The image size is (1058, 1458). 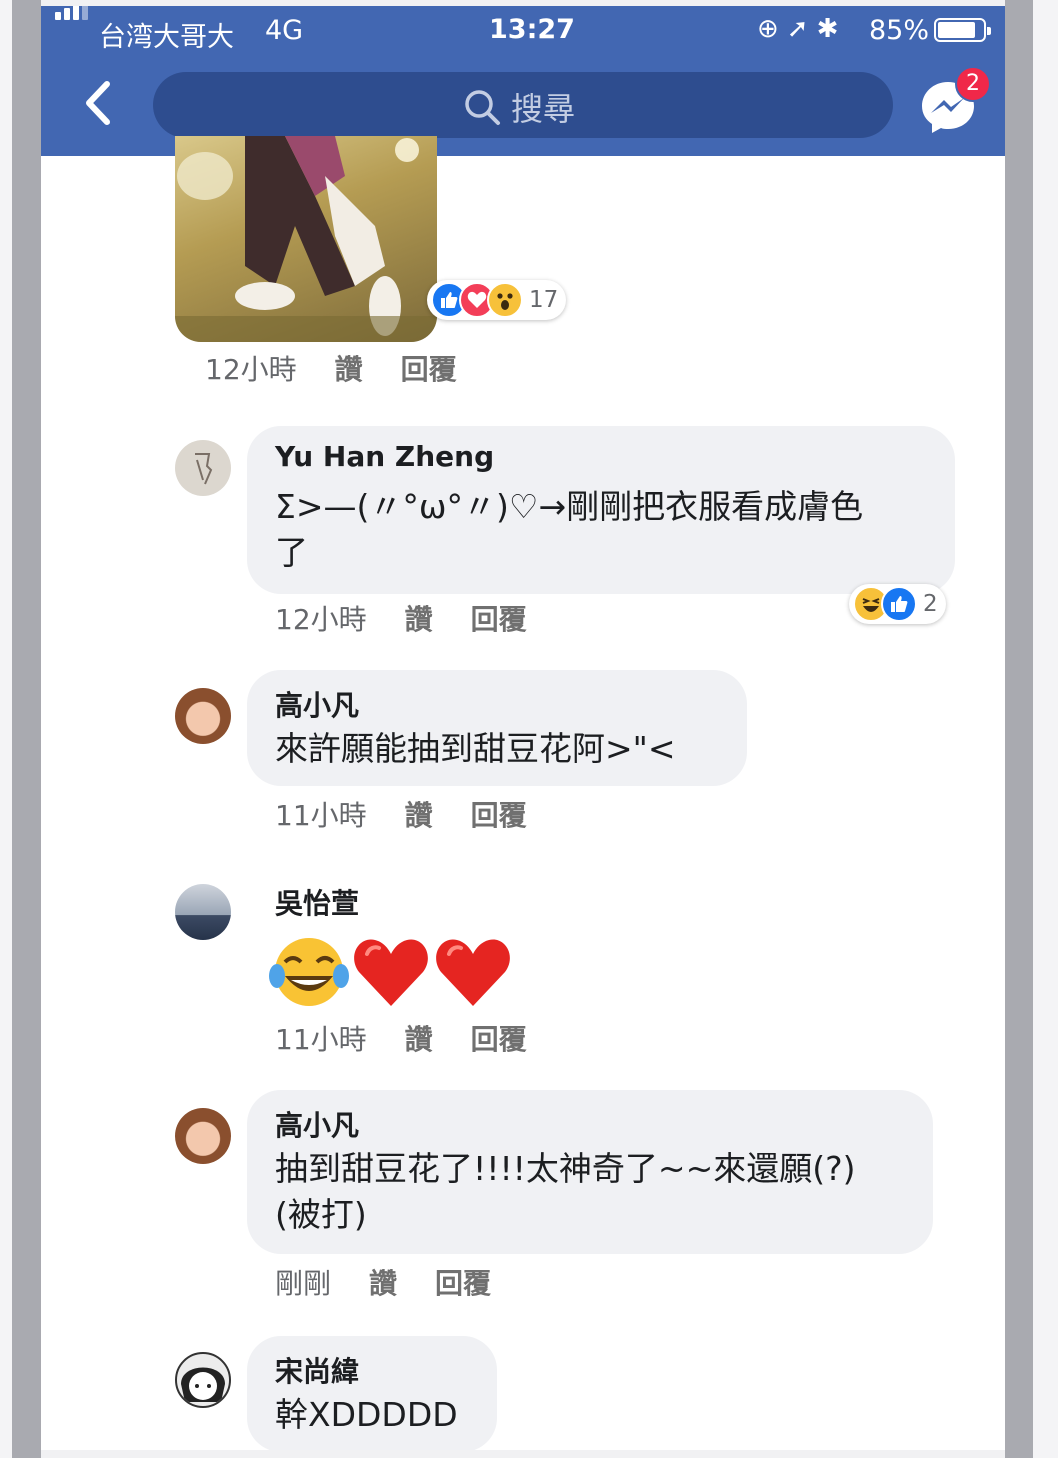 I want to click on comment-text: Σ>—(〃°ω°〃)♡→剛剛把衣服看成膚色 了, so click(x=569, y=530).